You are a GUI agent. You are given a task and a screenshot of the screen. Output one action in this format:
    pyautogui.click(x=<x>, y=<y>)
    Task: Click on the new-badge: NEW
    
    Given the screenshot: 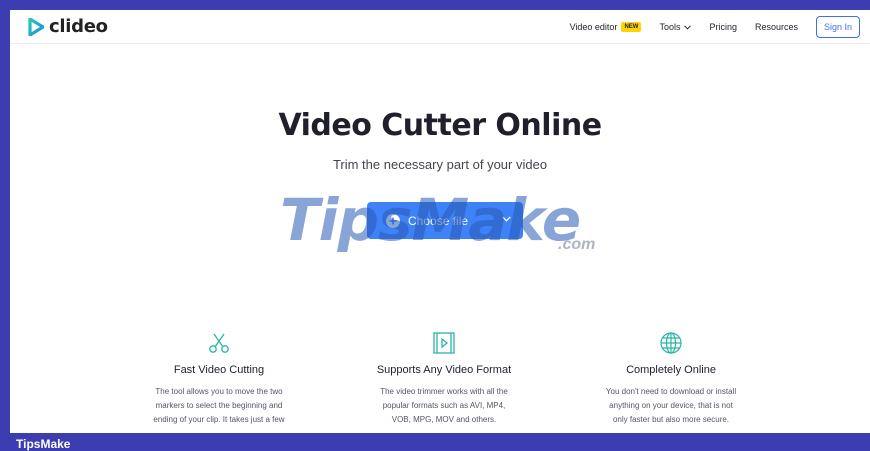 What is the action you would take?
    pyautogui.click(x=631, y=27)
    